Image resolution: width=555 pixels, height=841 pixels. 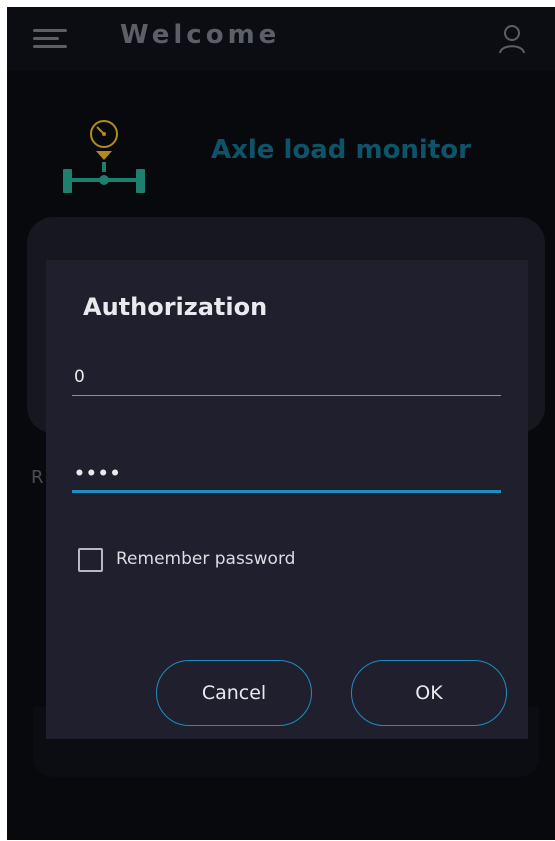 What do you see at coordinates (98, 474) in the screenshot?
I see `password-value: ••••` at bounding box center [98, 474].